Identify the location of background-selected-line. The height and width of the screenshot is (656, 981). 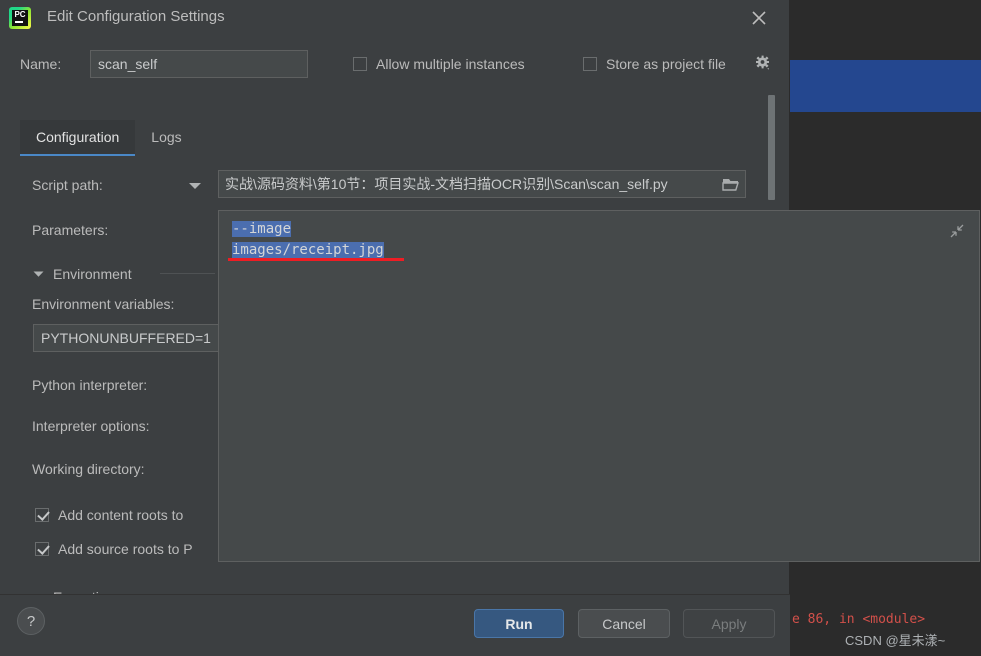
(885, 86).